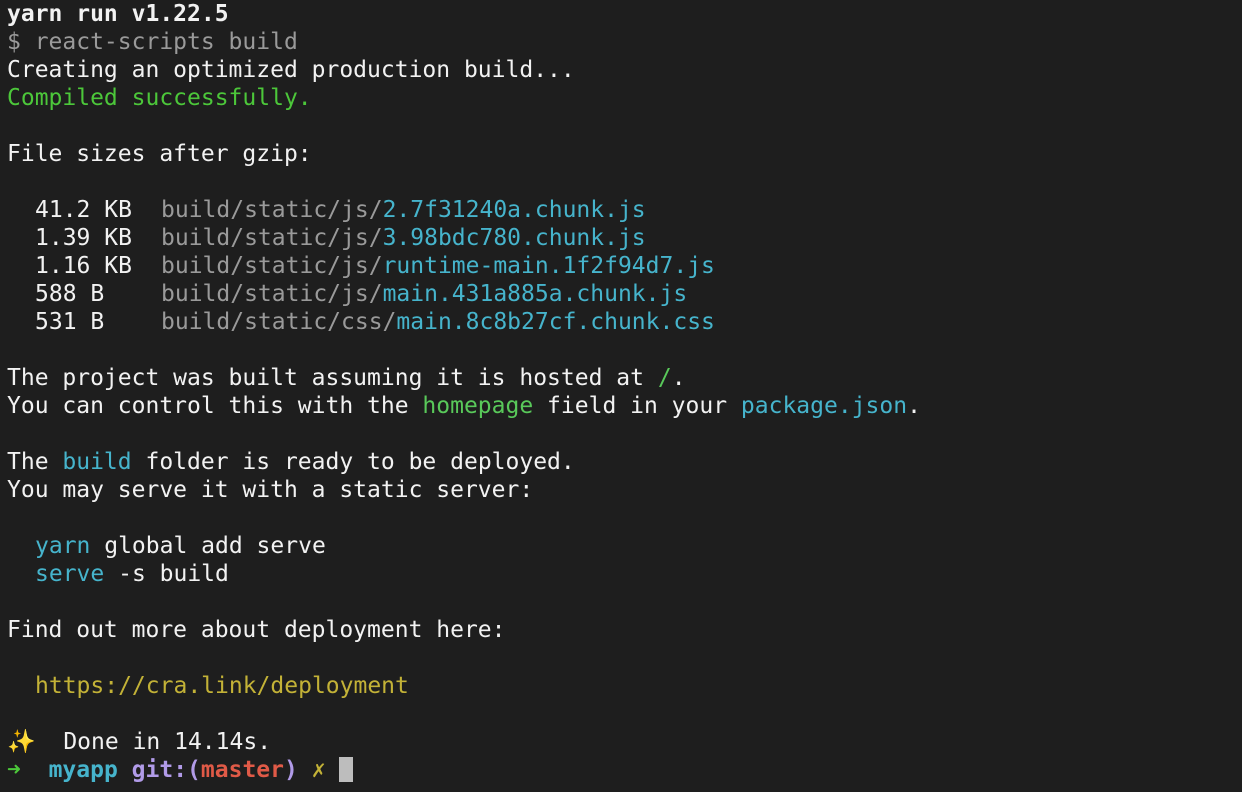 The width and height of the screenshot is (1242, 792). What do you see at coordinates (914, 406) in the screenshot?
I see `control-suffix: .` at bounding box center [914, 406].